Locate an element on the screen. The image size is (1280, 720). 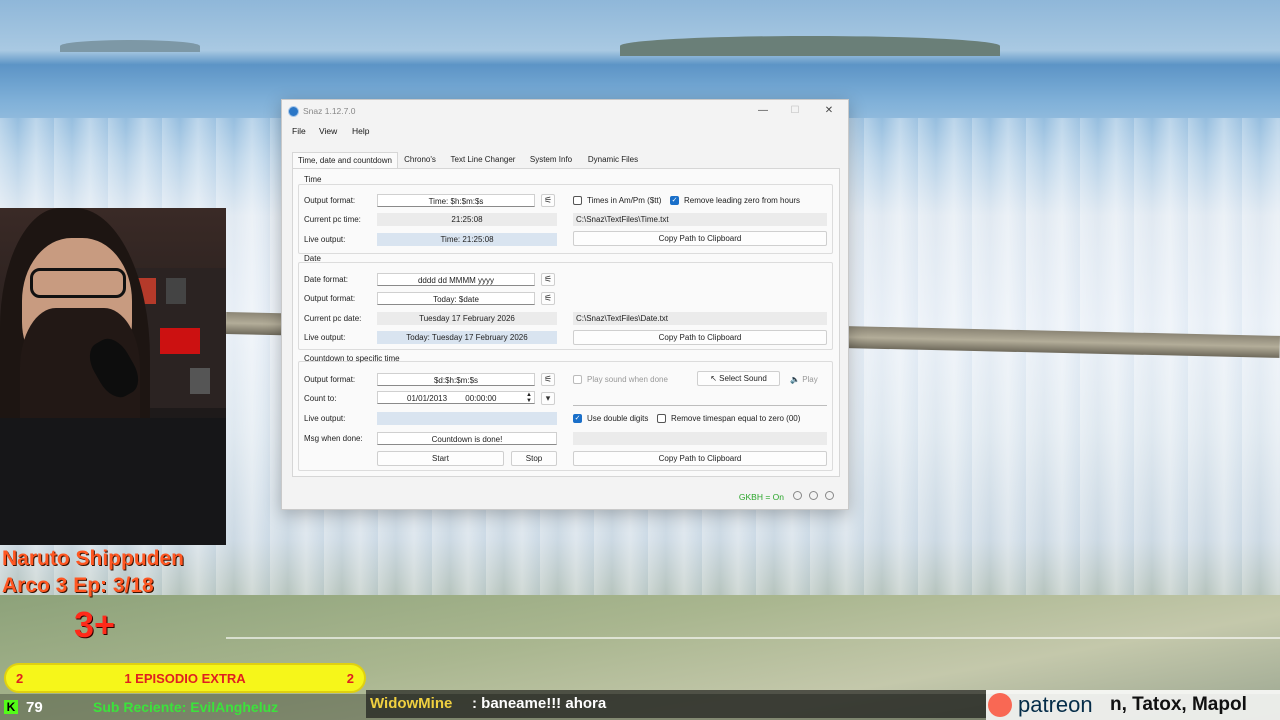
tab-text-line-changer: Text Line Changer is located at coordinates (483, 160).